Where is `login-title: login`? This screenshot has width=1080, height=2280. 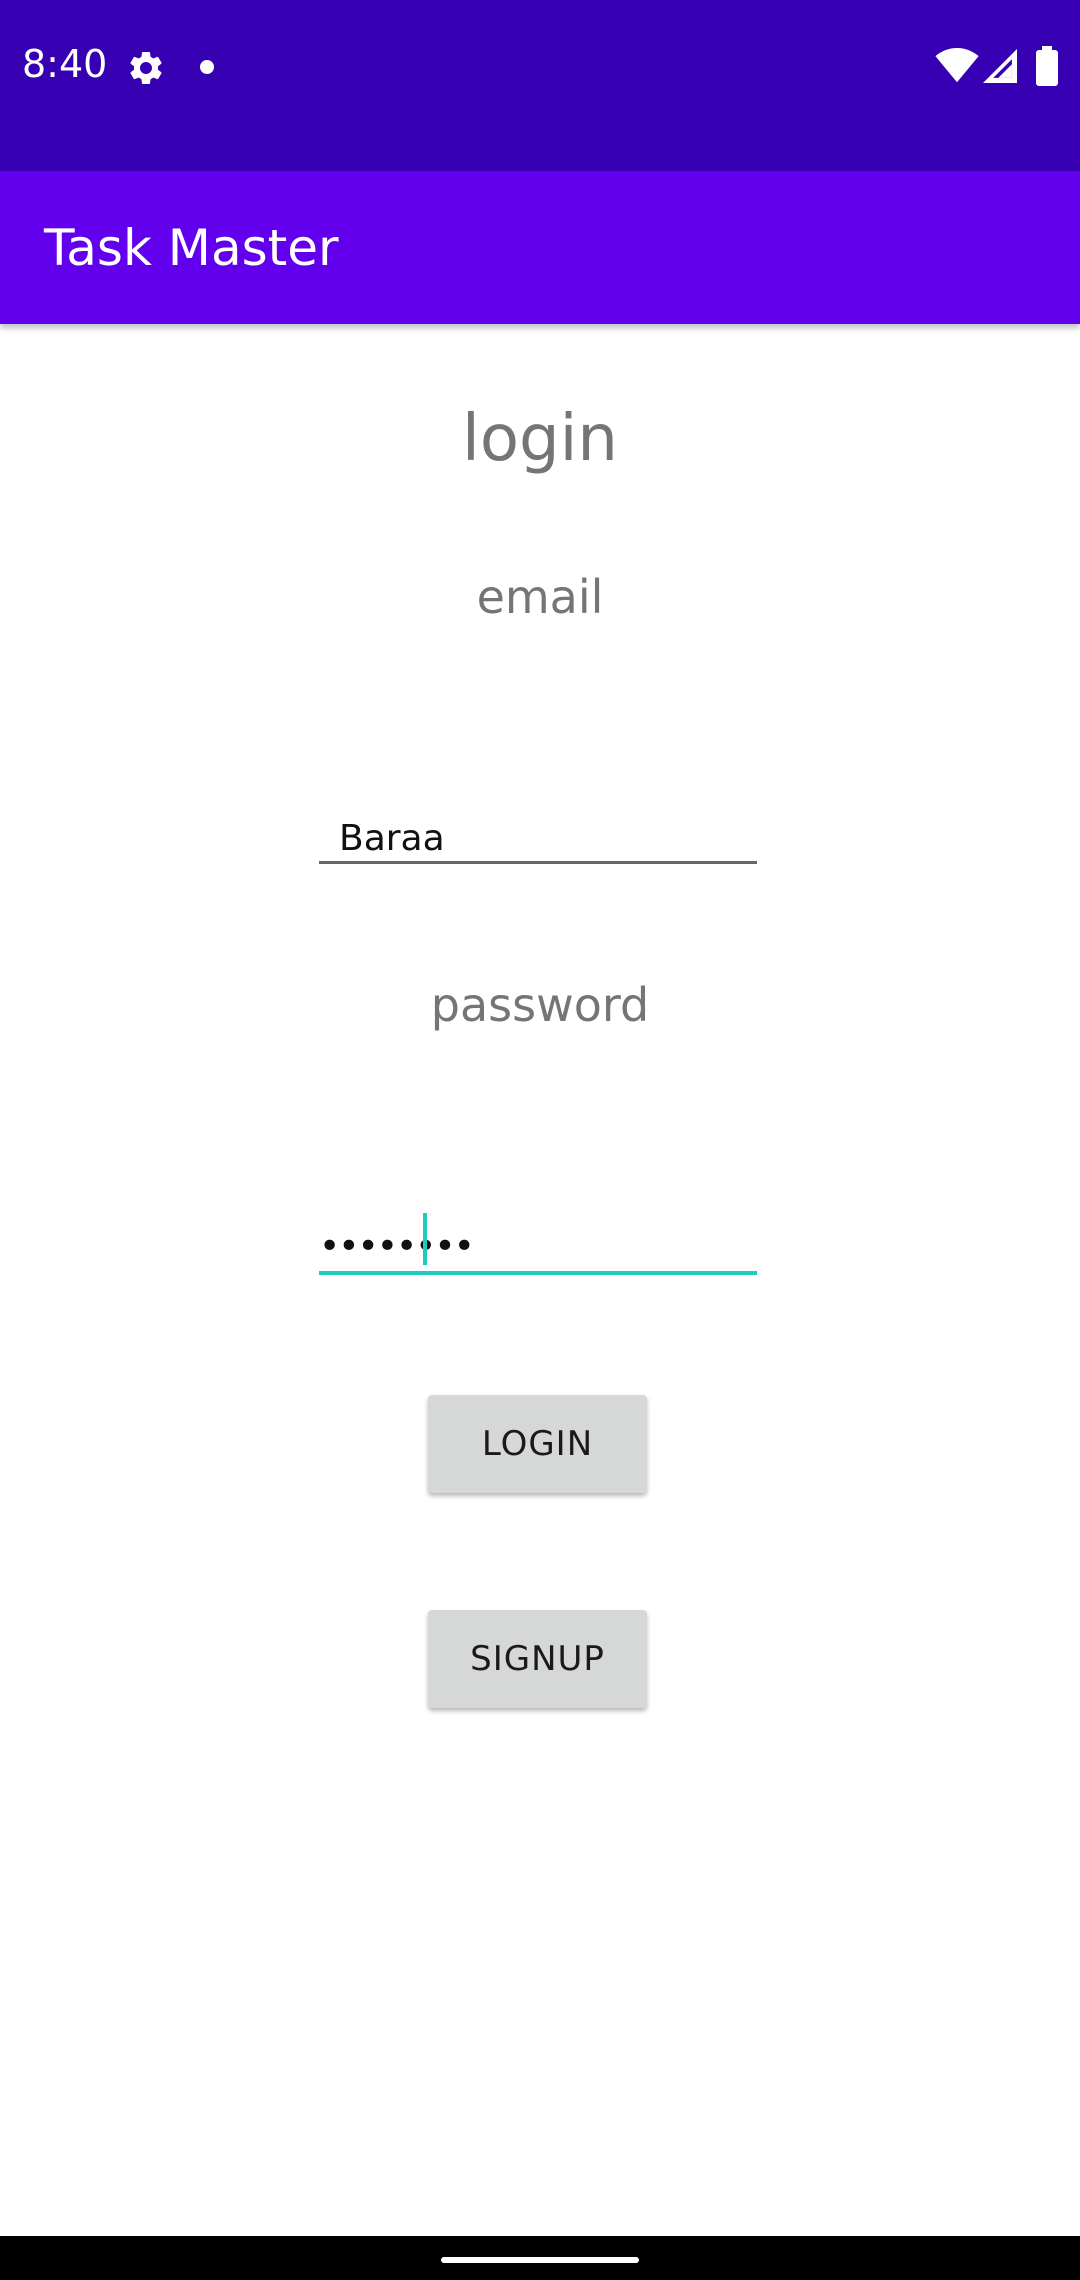 login-title: login is located at coordinates (540, 439).